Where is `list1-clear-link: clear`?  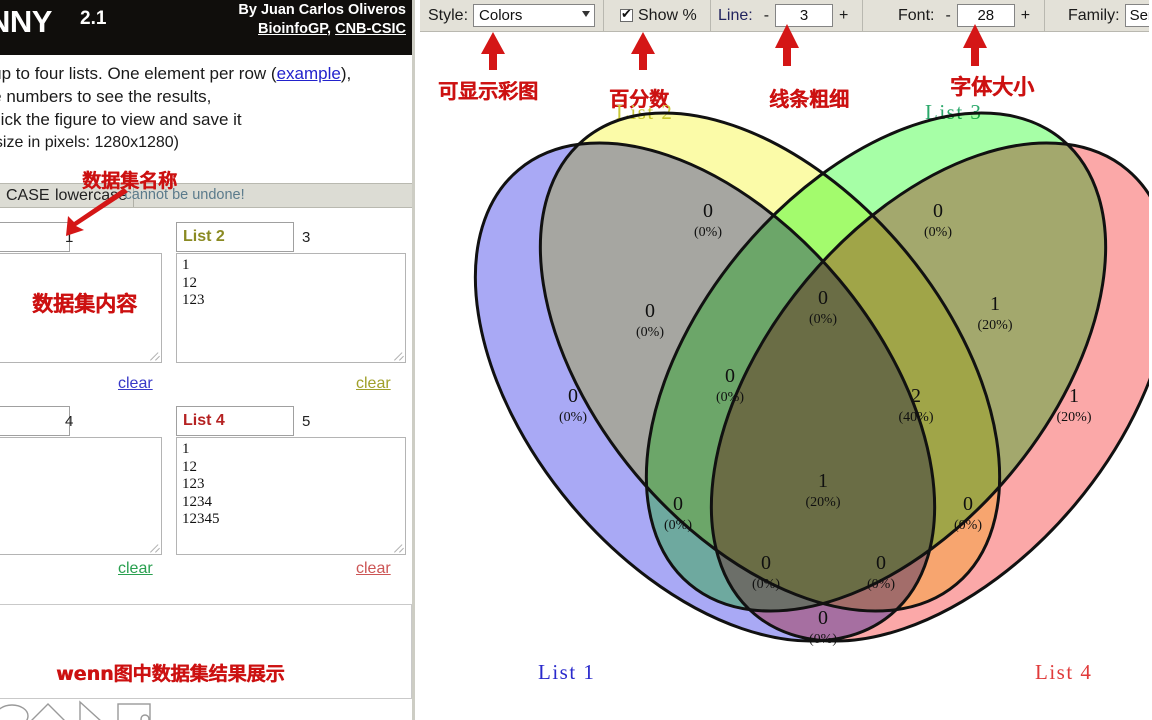
list1-clear-link: clear is located at coordinates (135, 384).